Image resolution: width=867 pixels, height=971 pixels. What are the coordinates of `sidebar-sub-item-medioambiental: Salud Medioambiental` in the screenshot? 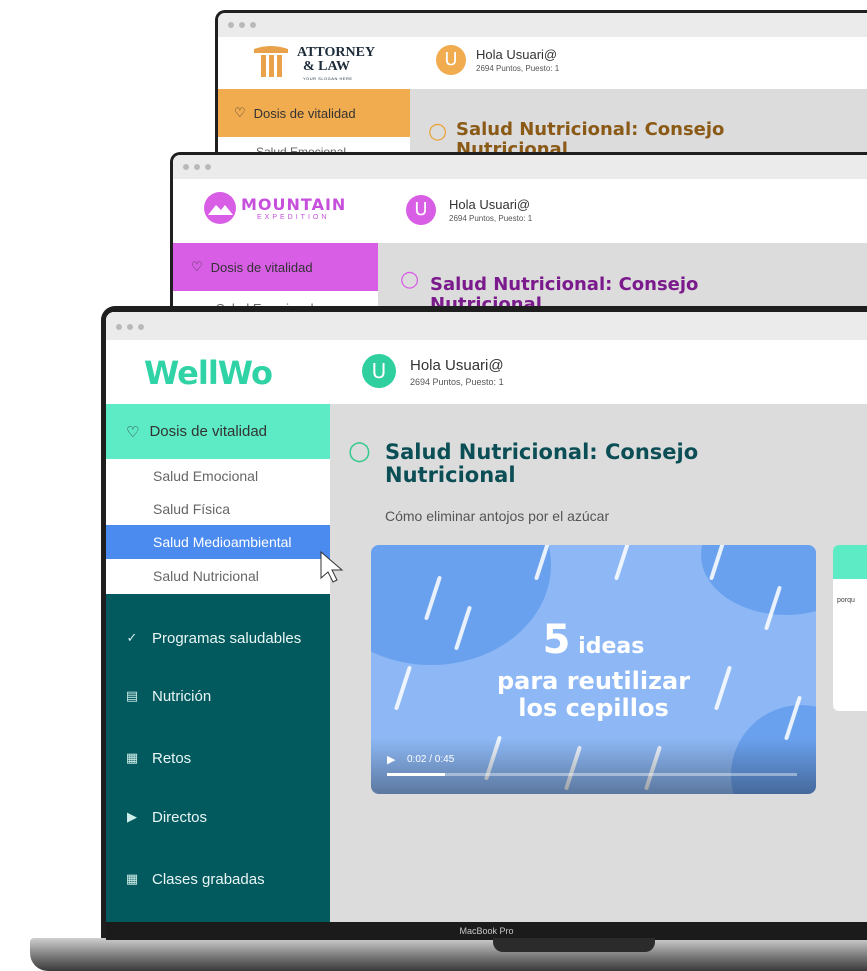 It's located at (222, 542).